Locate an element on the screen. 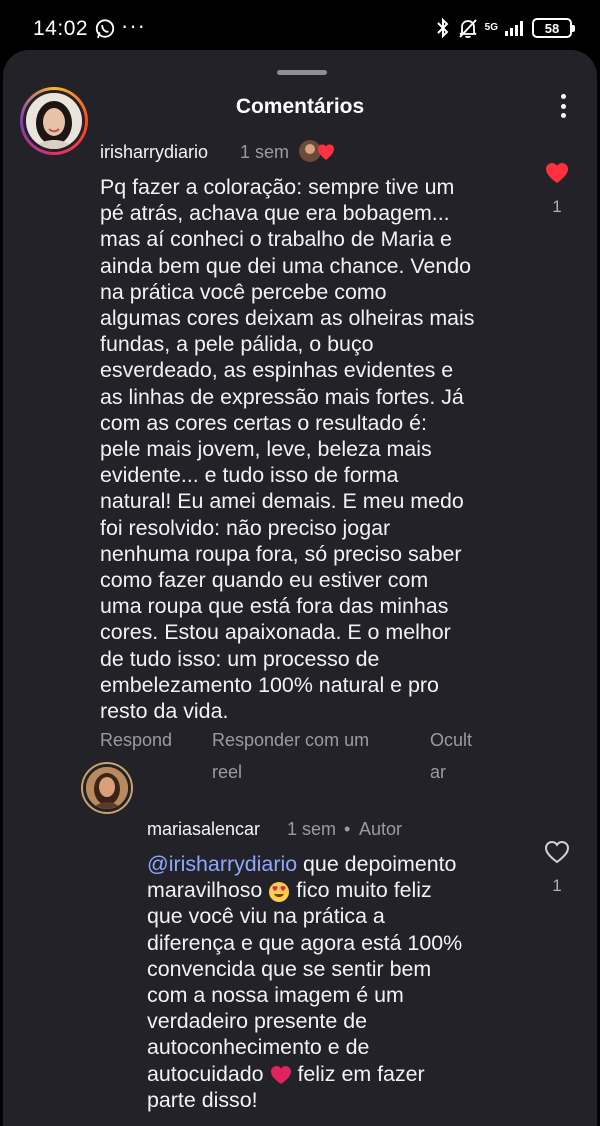 Image resolution: width=600 pixels, height=1126 pixels. heart-outline-icon is located at coordinates (557, 852).